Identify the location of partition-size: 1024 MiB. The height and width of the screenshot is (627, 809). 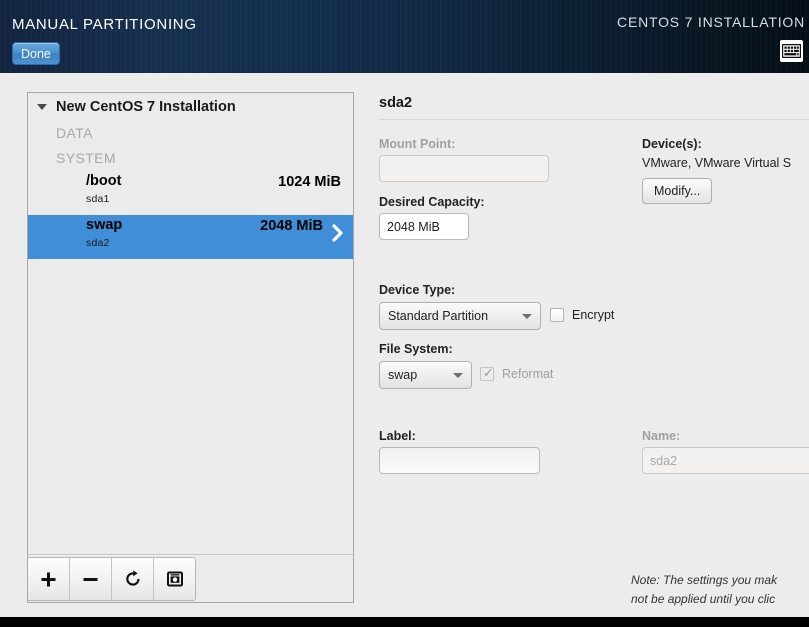
(309, 182).